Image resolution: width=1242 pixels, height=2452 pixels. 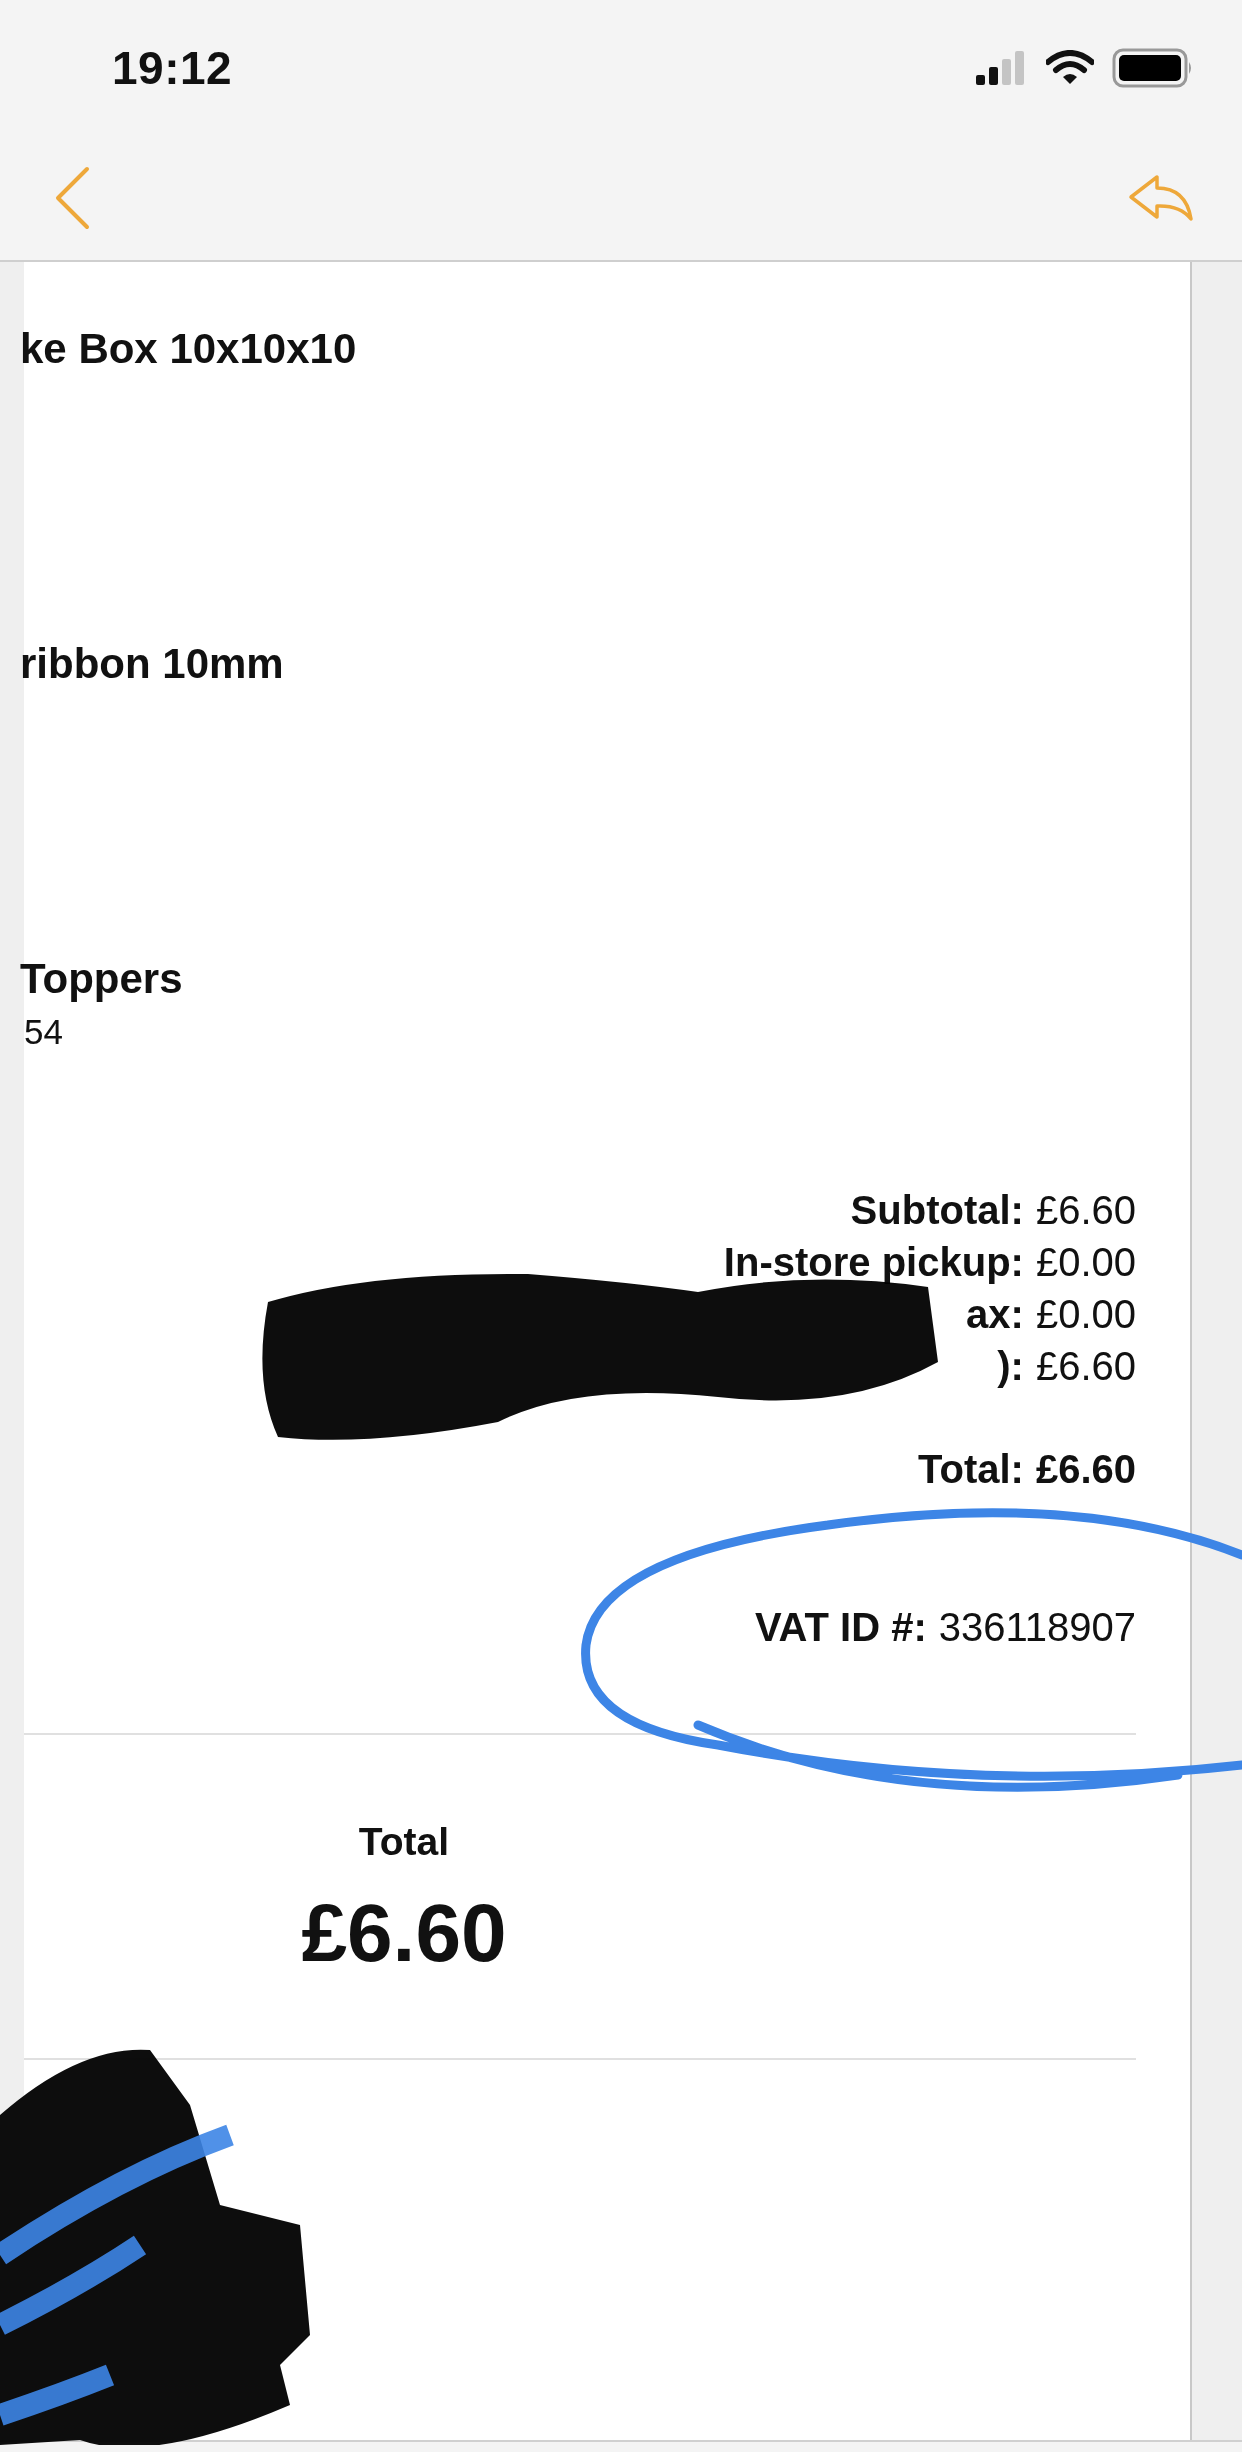 What do you see at coordinates (1153, 67) in the screenshot?
I see `battery-icon` at bounding box center [1153, 67].